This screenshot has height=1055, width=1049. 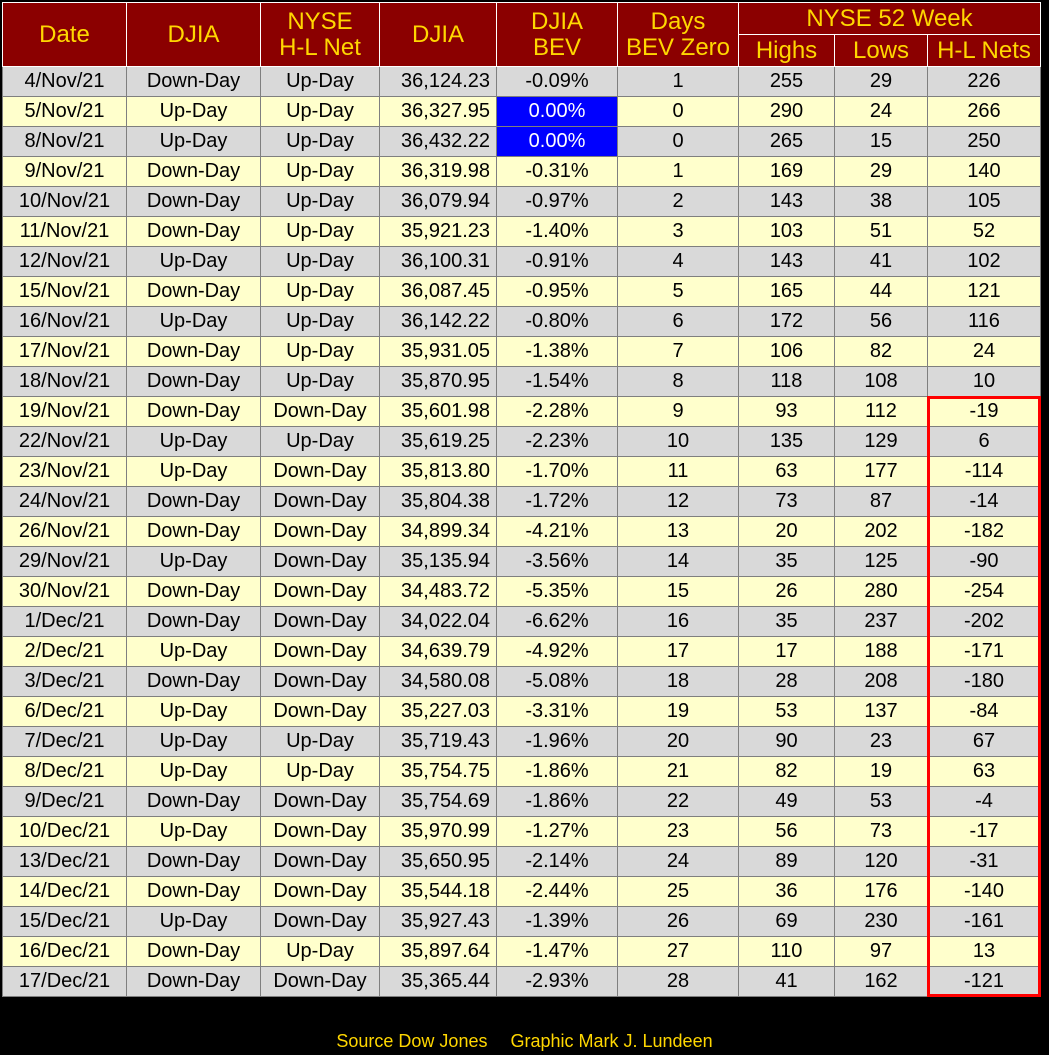 I want to click on date-cell: 14/Dec/21, so click(x=64, y=891).